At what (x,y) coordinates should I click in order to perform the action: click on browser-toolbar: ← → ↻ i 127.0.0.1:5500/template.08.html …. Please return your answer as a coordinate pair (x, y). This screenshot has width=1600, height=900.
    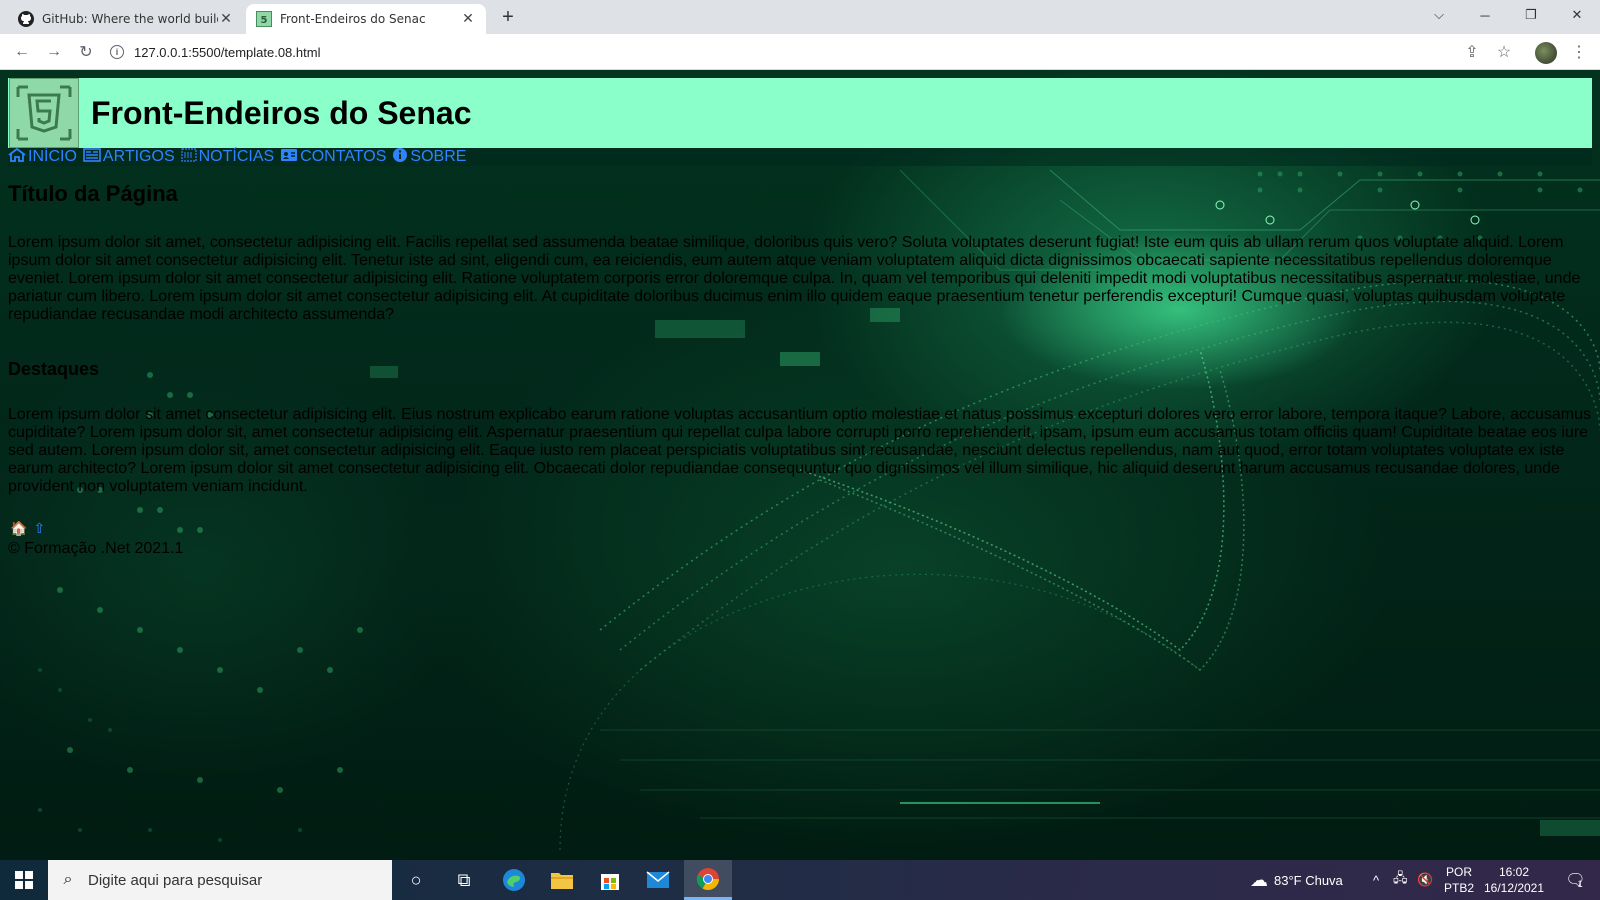
    Looking at the image, I should click on (800, 52).